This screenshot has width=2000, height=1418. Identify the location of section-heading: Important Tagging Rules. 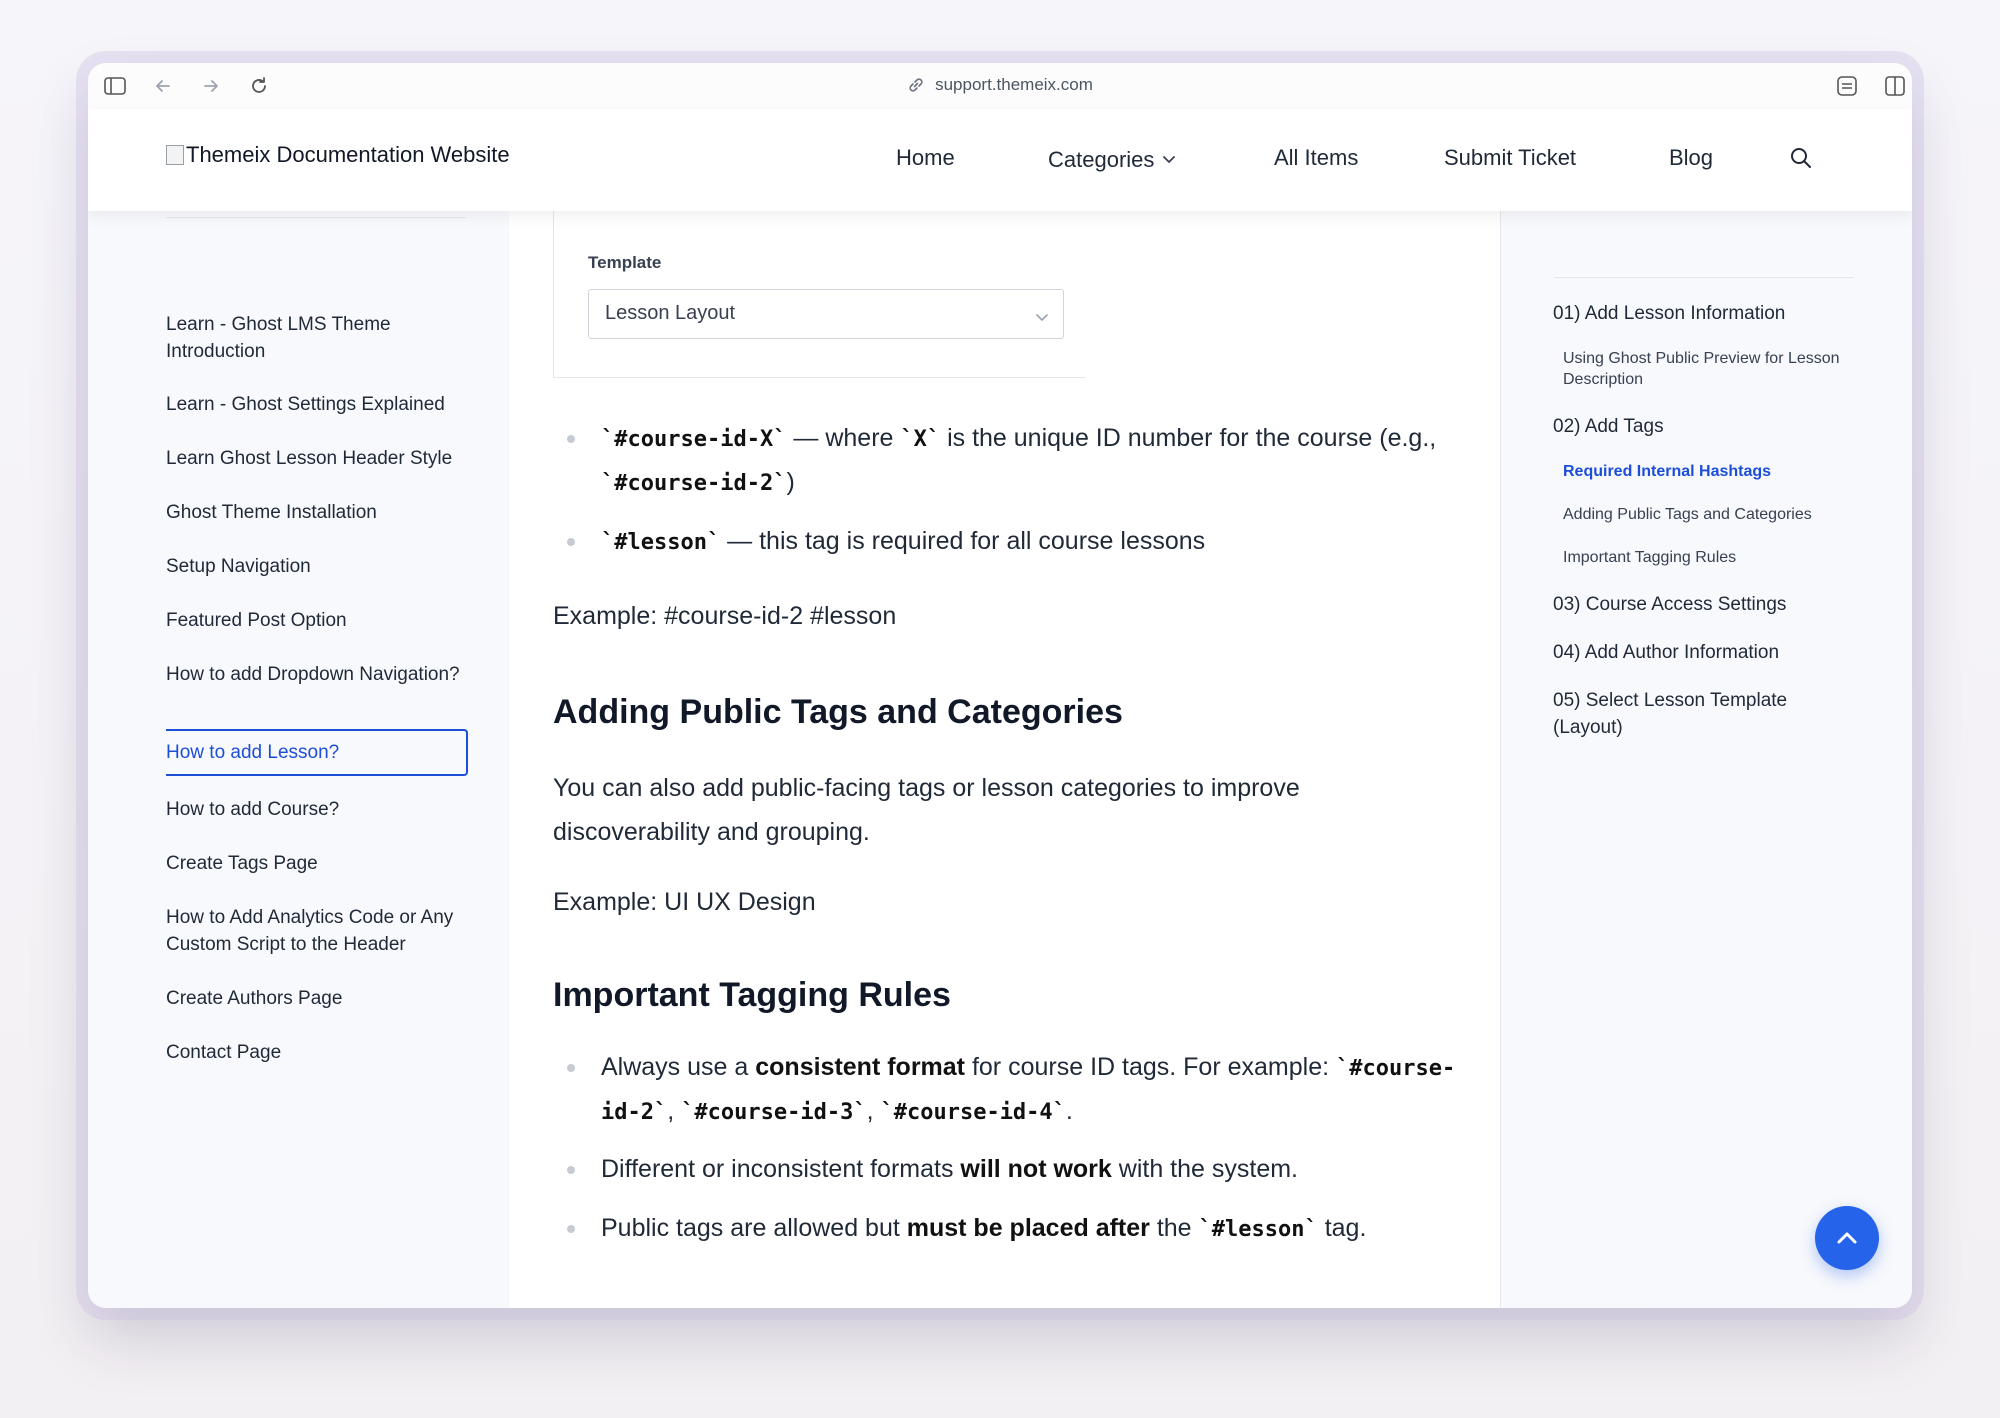
(752, 995).